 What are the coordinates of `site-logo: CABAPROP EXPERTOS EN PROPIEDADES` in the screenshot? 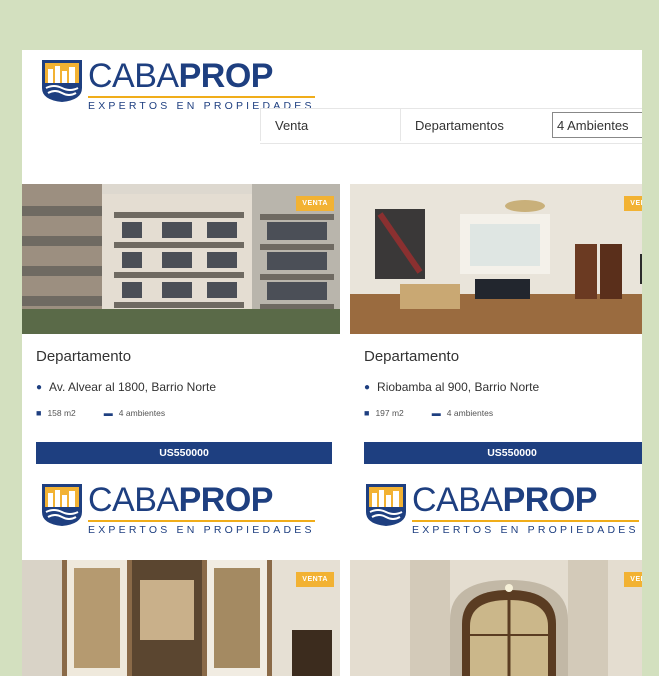 It's located at (177, 85).